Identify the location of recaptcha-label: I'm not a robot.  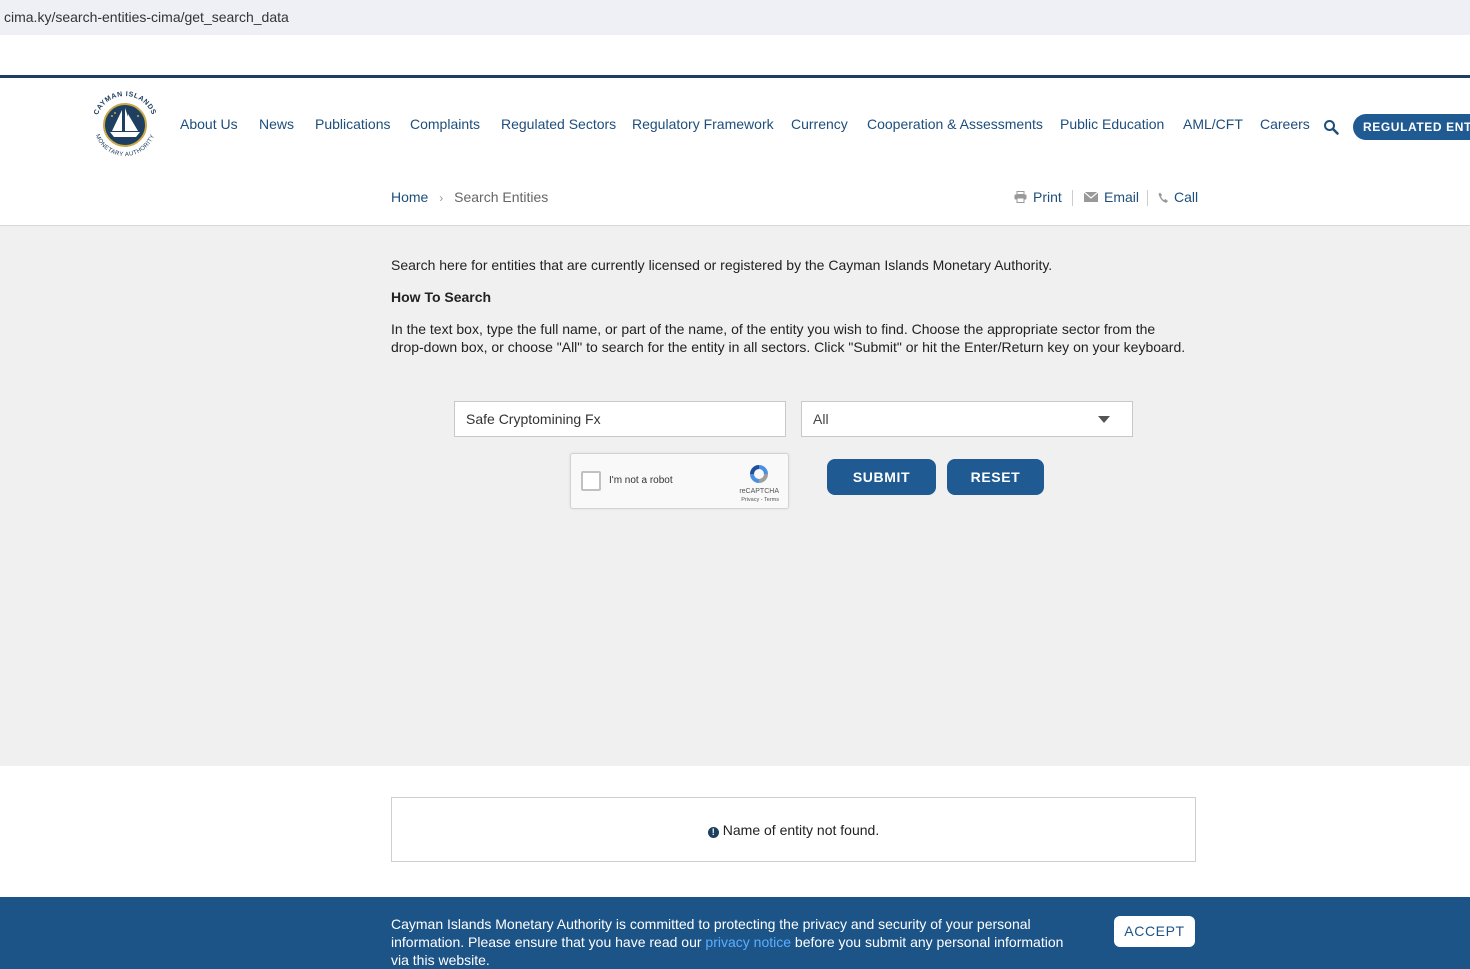
(641, 480).